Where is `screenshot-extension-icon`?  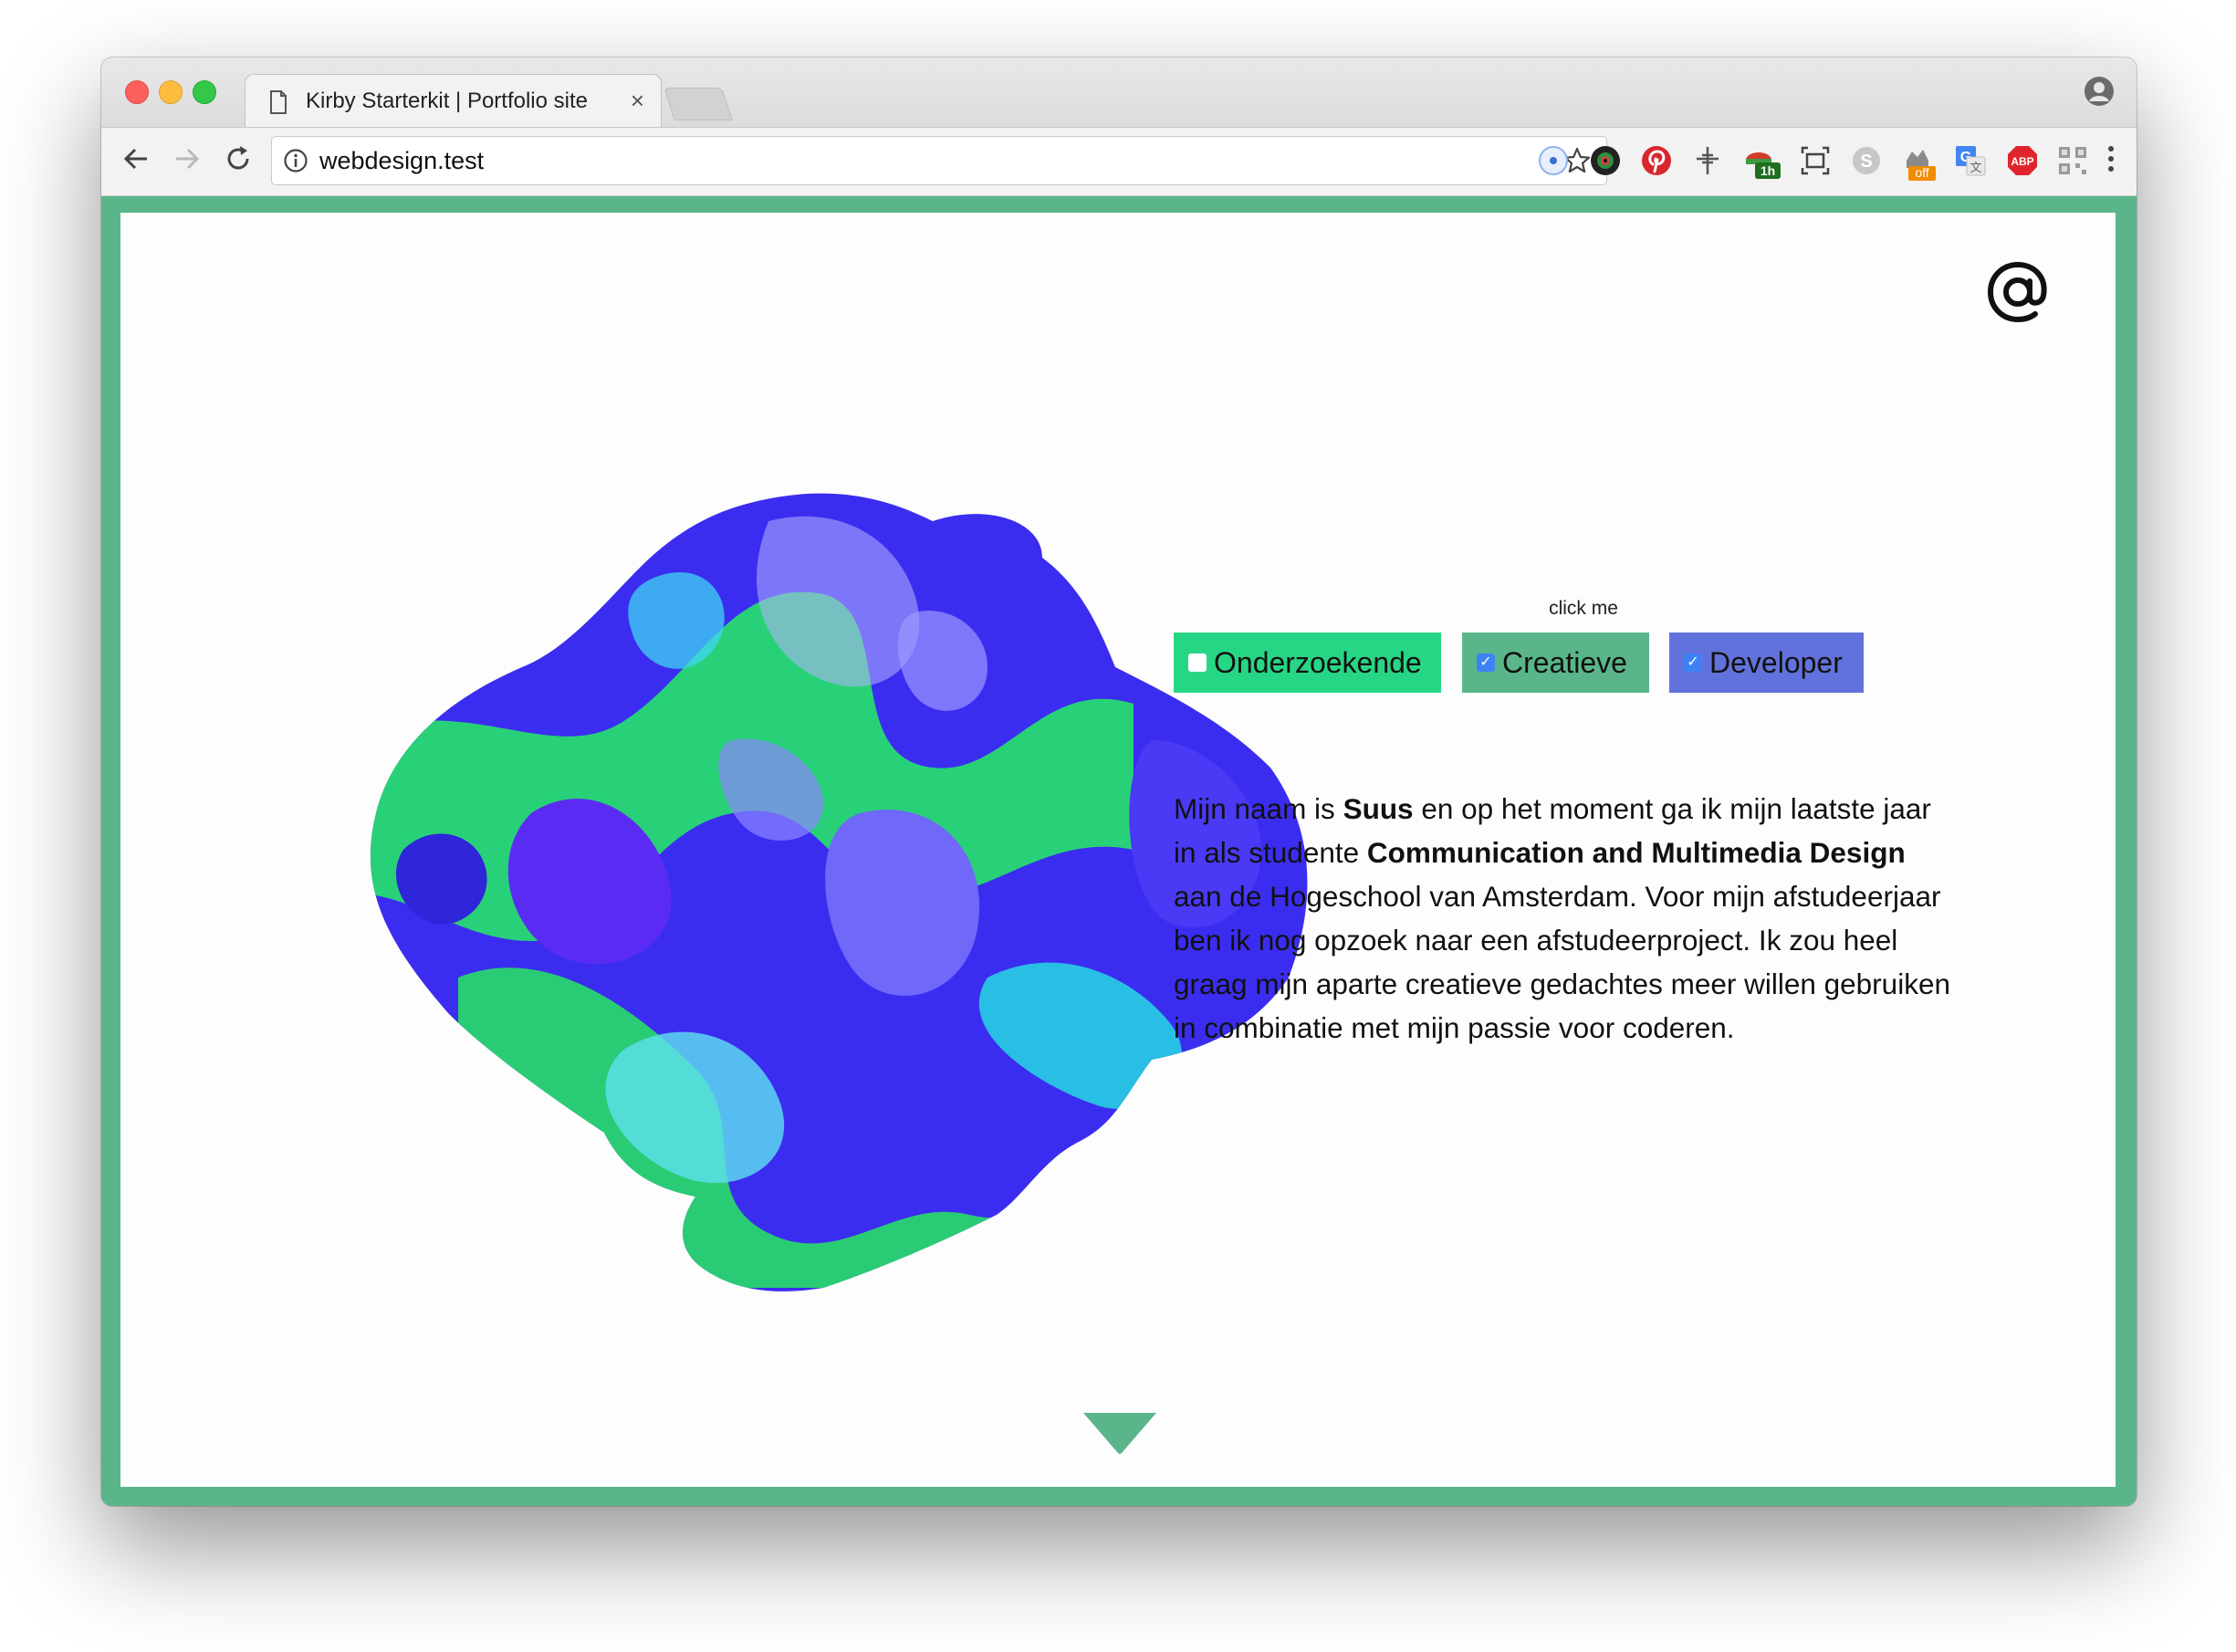
screenshot-extension-icon is located at coordinates (1815, 160).